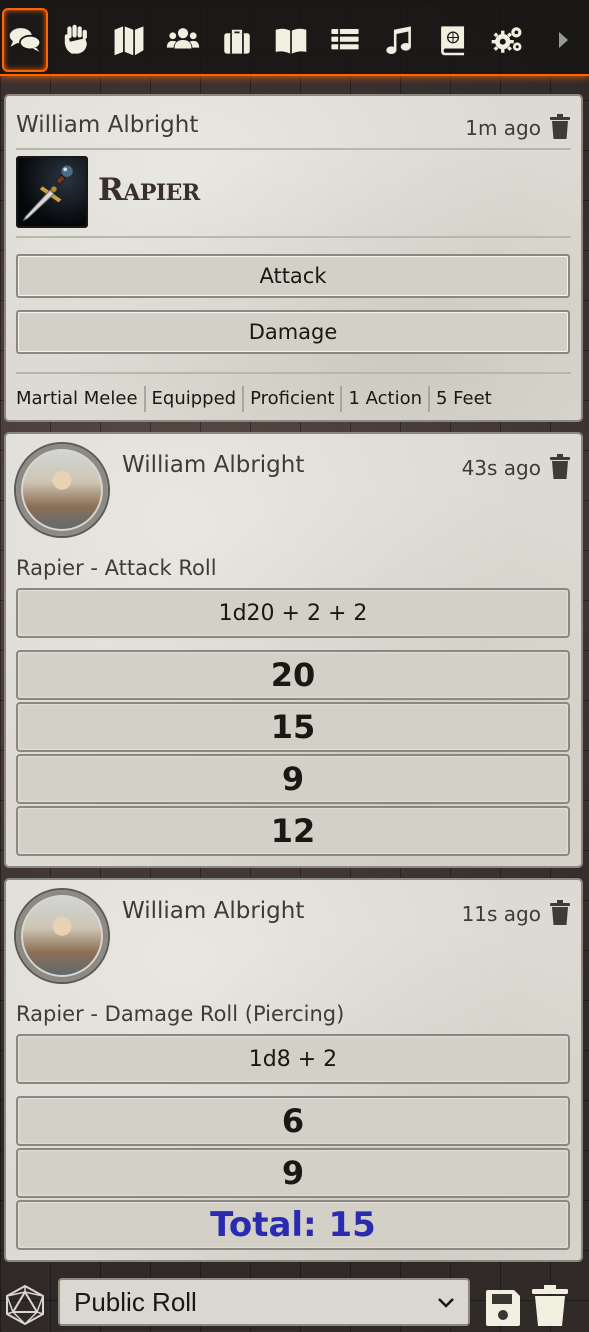 Image resolution: width=589 pixels, height=1332 pixels. What do you see at coordinates (293, 276) in the screenshot?
I see `attack-button: Attack` at bounding box center [293, 276].